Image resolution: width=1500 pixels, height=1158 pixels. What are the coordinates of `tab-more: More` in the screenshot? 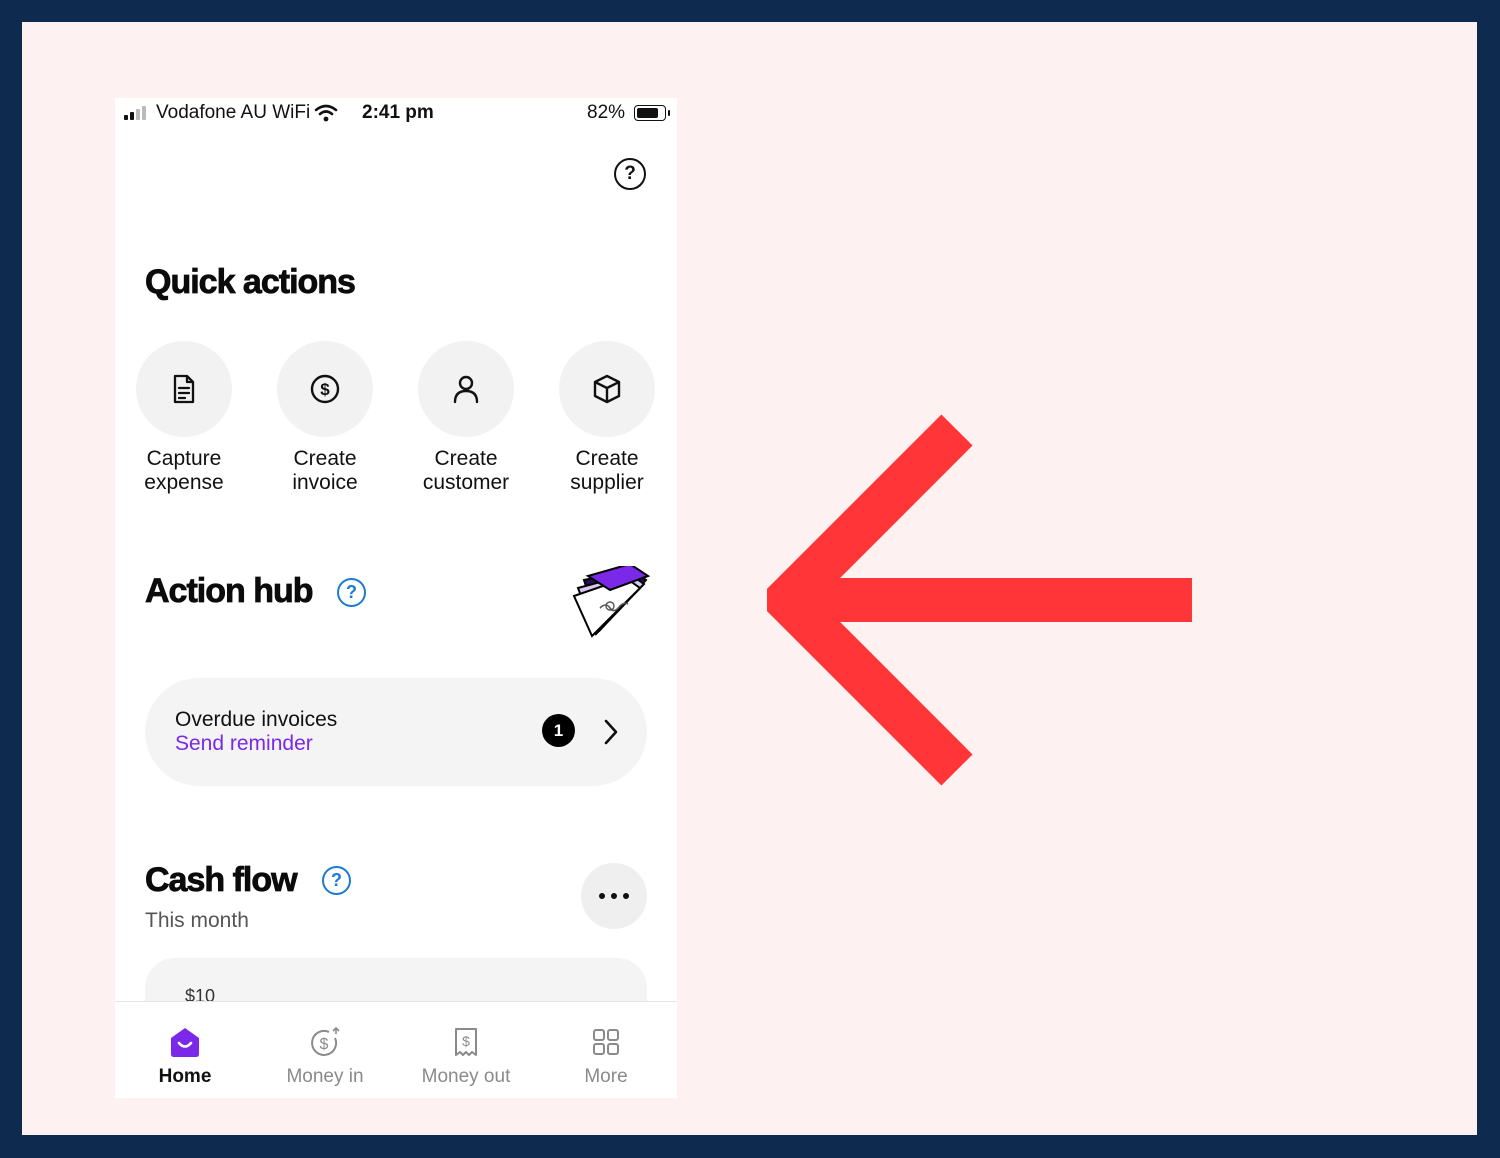 It's located at (606, 1050).